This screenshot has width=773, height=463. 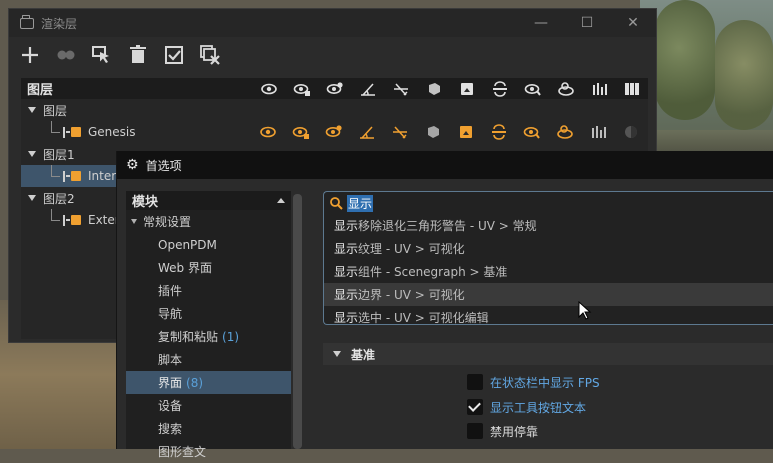 I want to click on maximize-button: ☐, so click(x=587, y=23).